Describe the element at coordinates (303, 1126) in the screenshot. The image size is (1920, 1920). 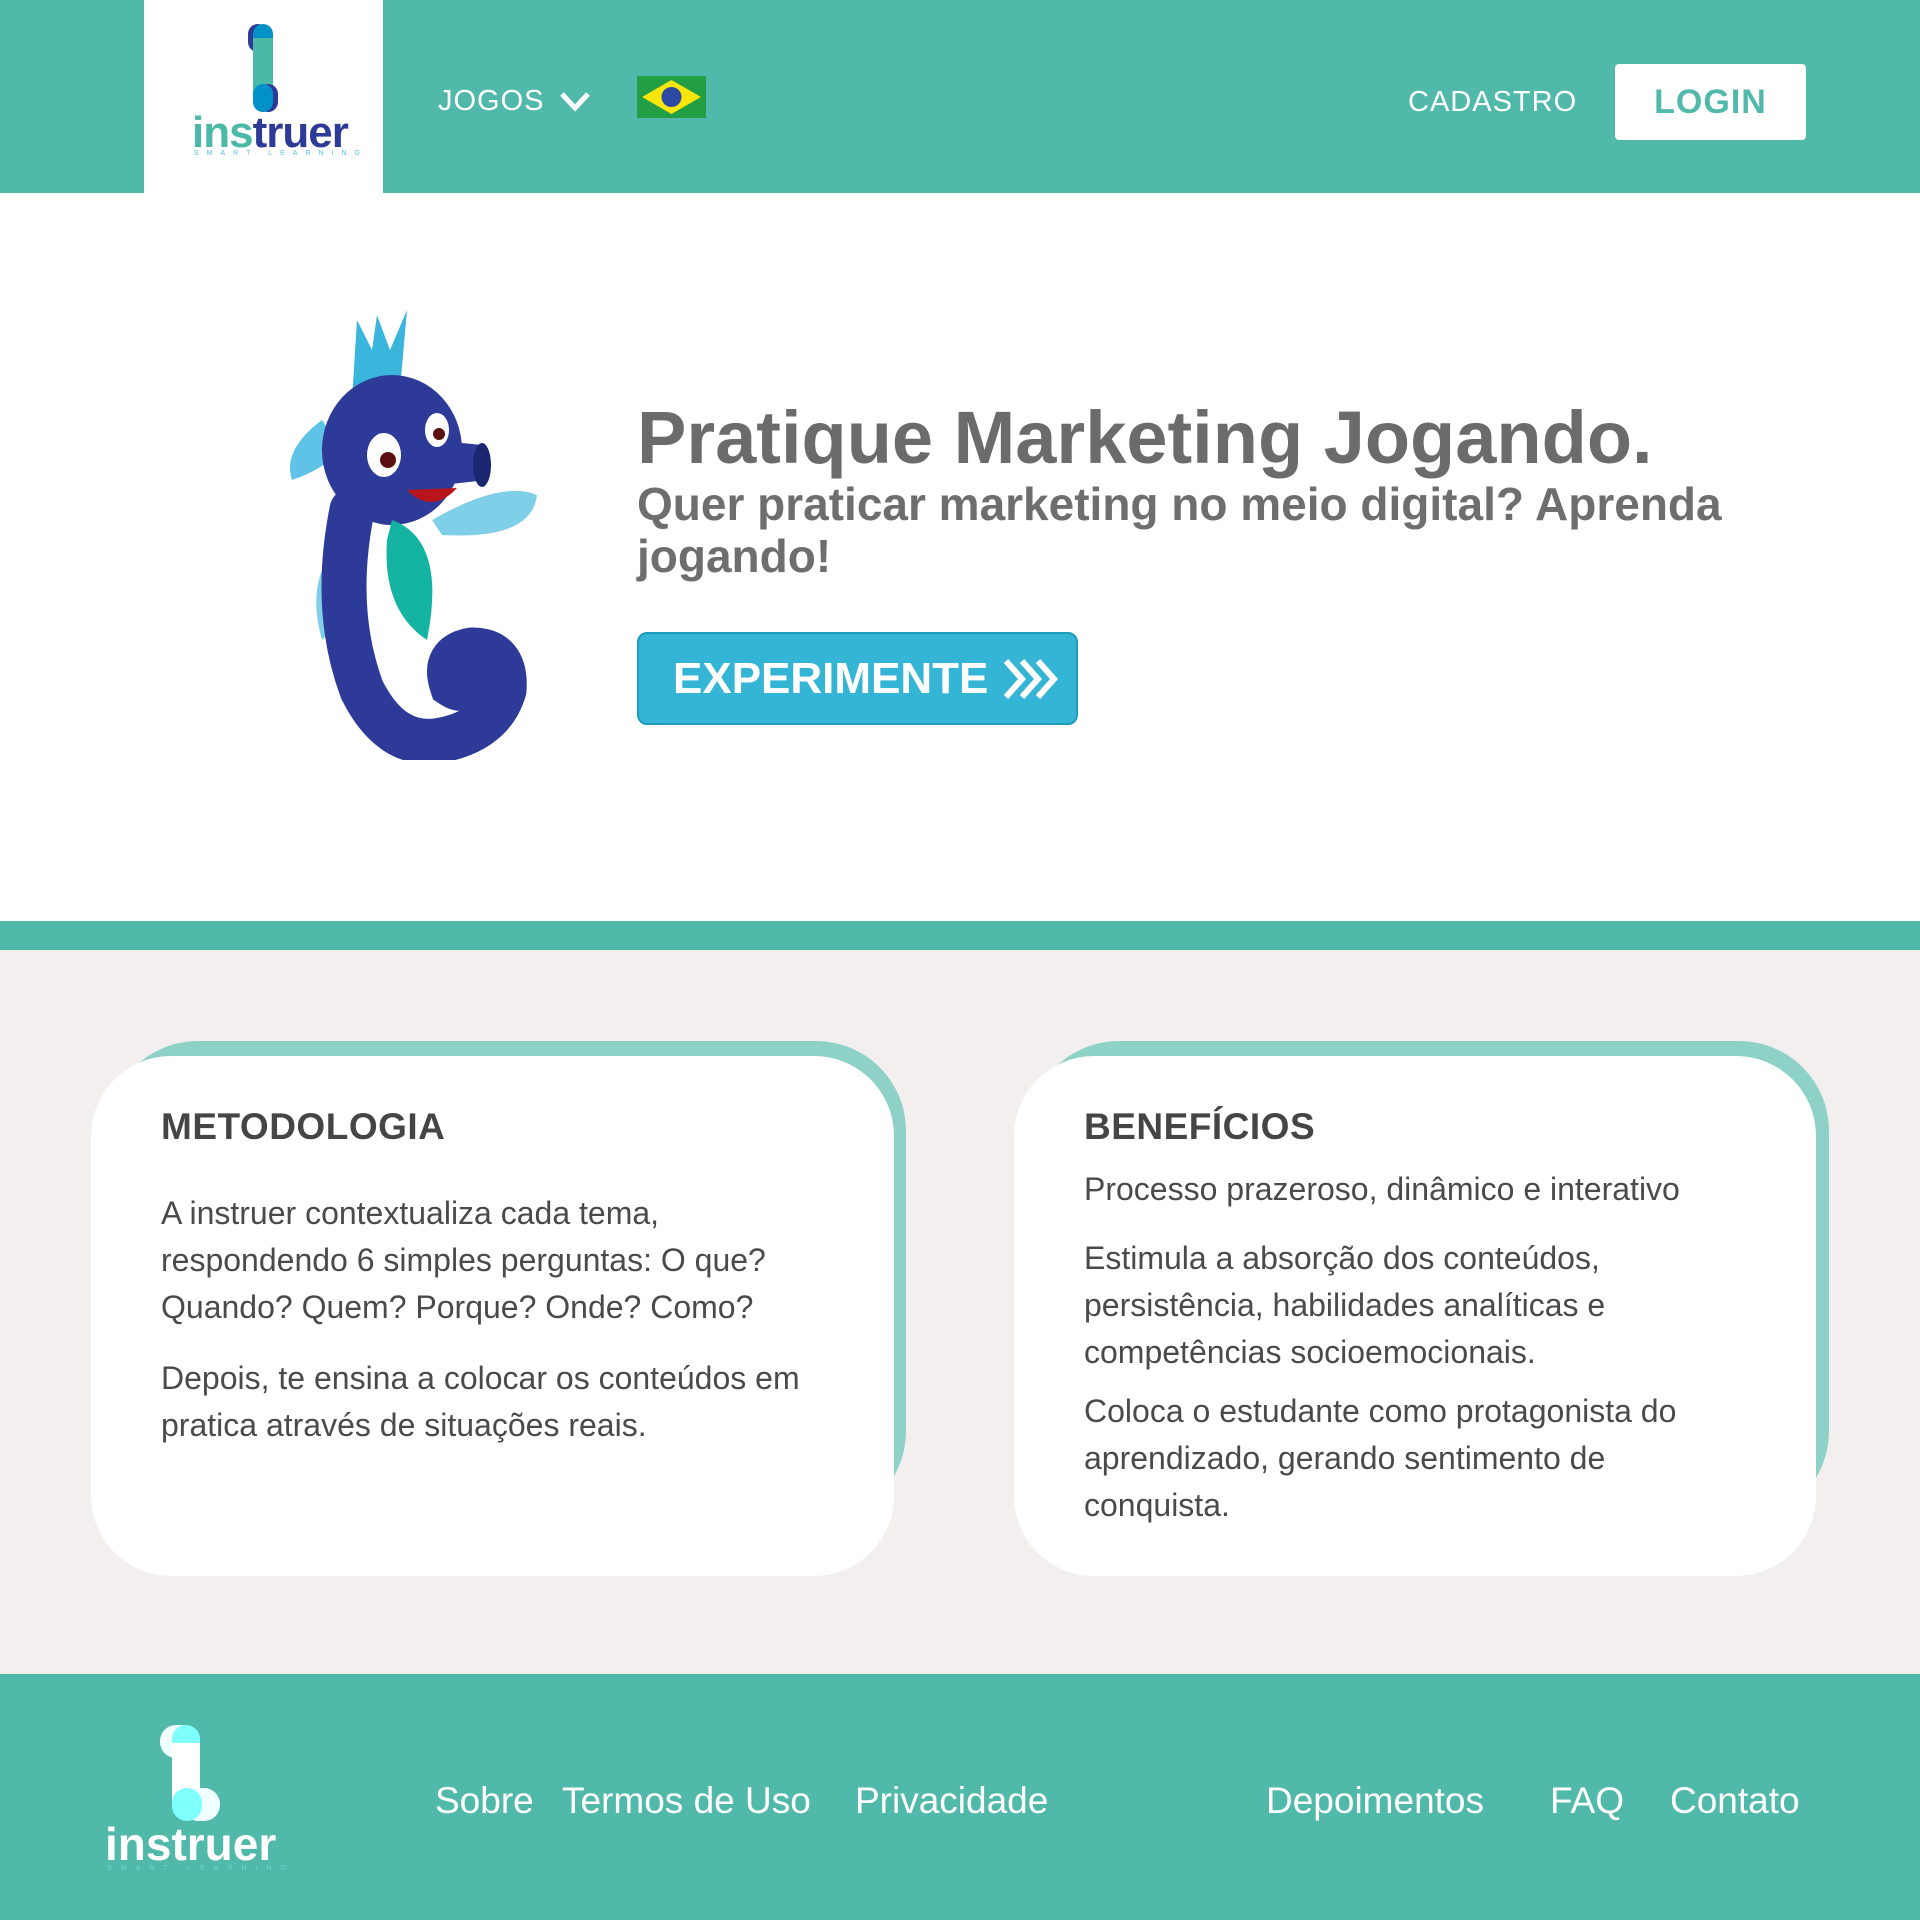
I see `card-title: METODOLOGIA` at that location.